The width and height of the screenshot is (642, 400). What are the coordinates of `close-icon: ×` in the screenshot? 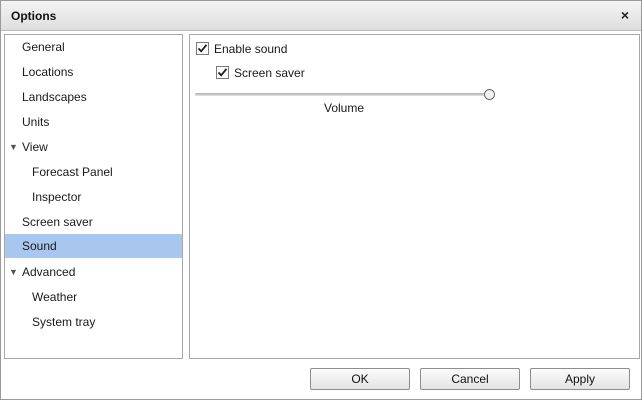 It's located at (625, 15).